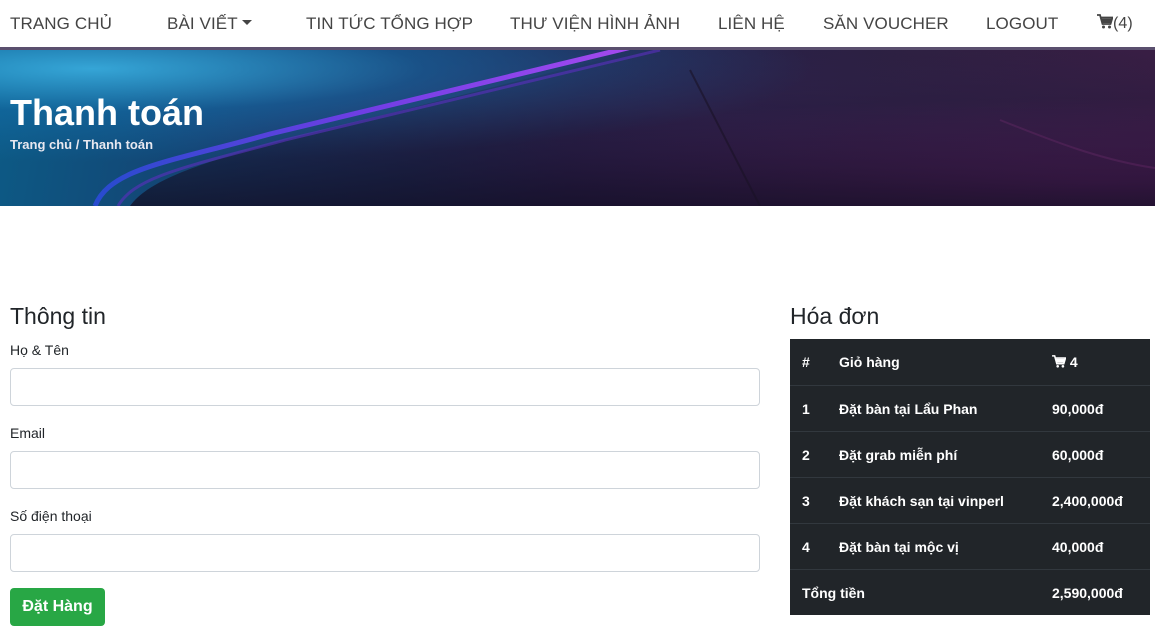  Describe the element at coordinates (970, 454) in the screenshot. I see `table-row: 2 Đặt grab miễn phí 60,000đ` at that location.